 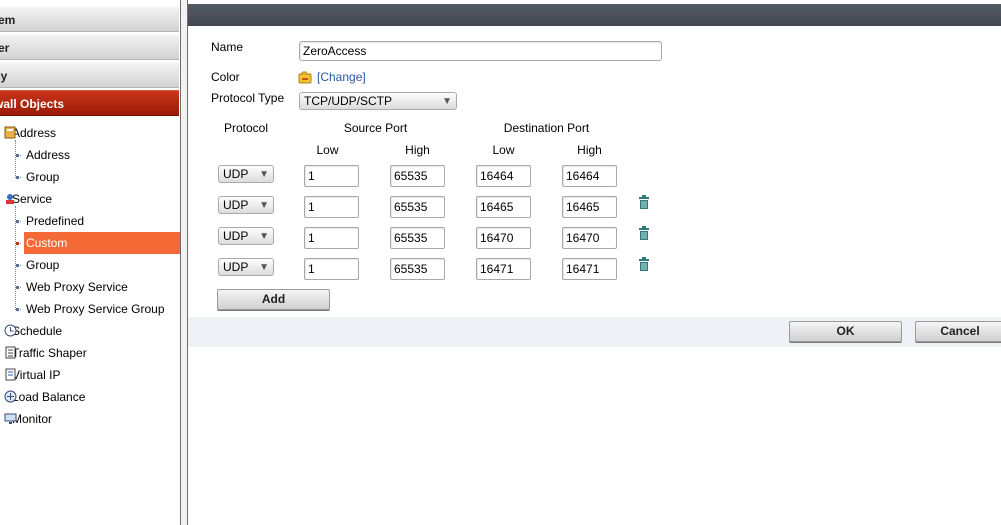 What do you see at coordinates (248, 98) in the screenshot?
I see `protocol-type-label: Protocol Type` at bounding box center [248, 98].